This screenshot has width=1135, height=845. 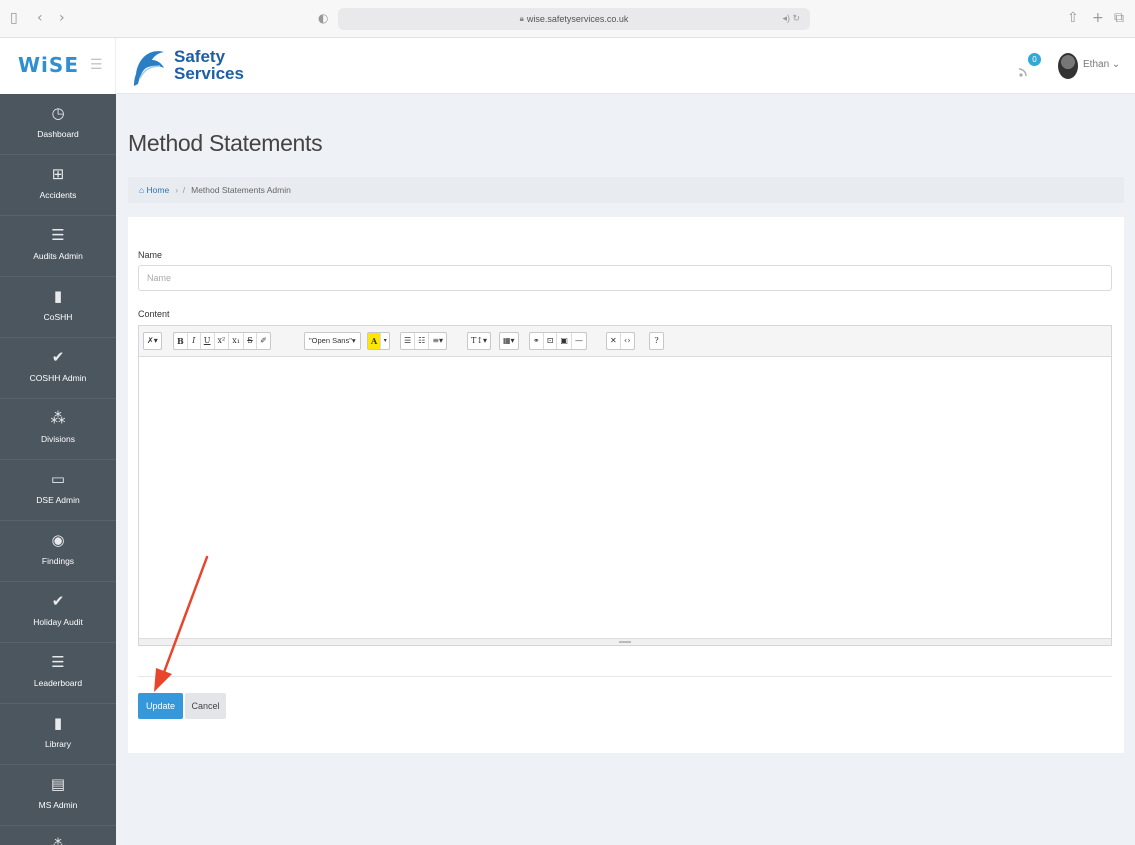 I want to click on sidebar-item-accidents: ⊞ Accidents, so click(x=58, y=185).